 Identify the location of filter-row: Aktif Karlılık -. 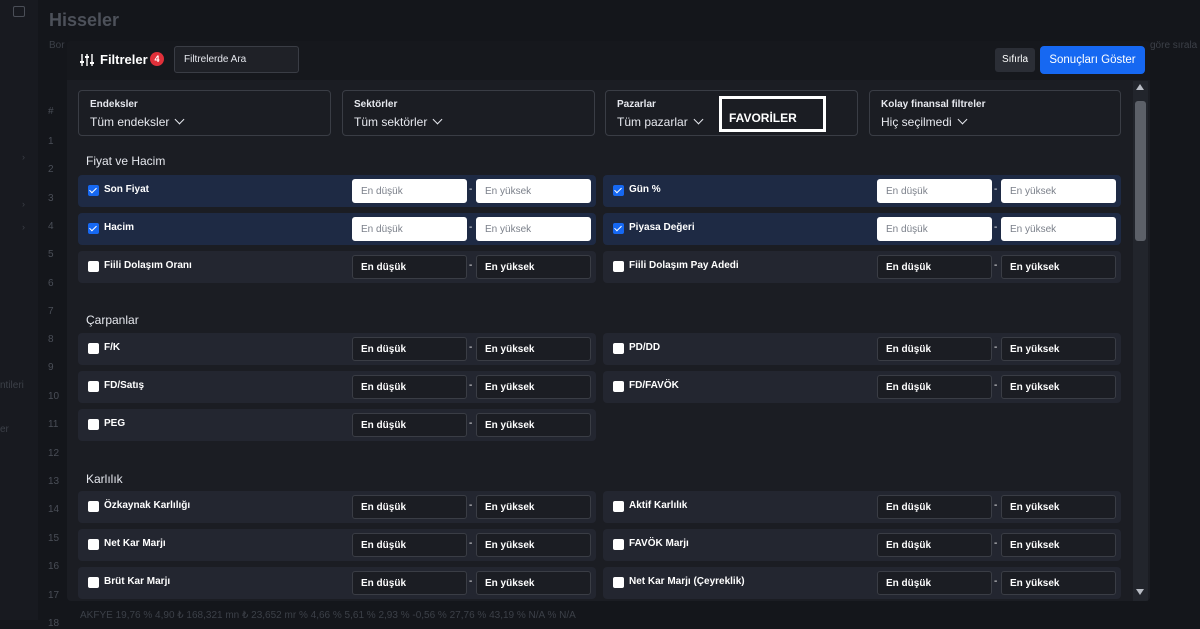
(862, 507).